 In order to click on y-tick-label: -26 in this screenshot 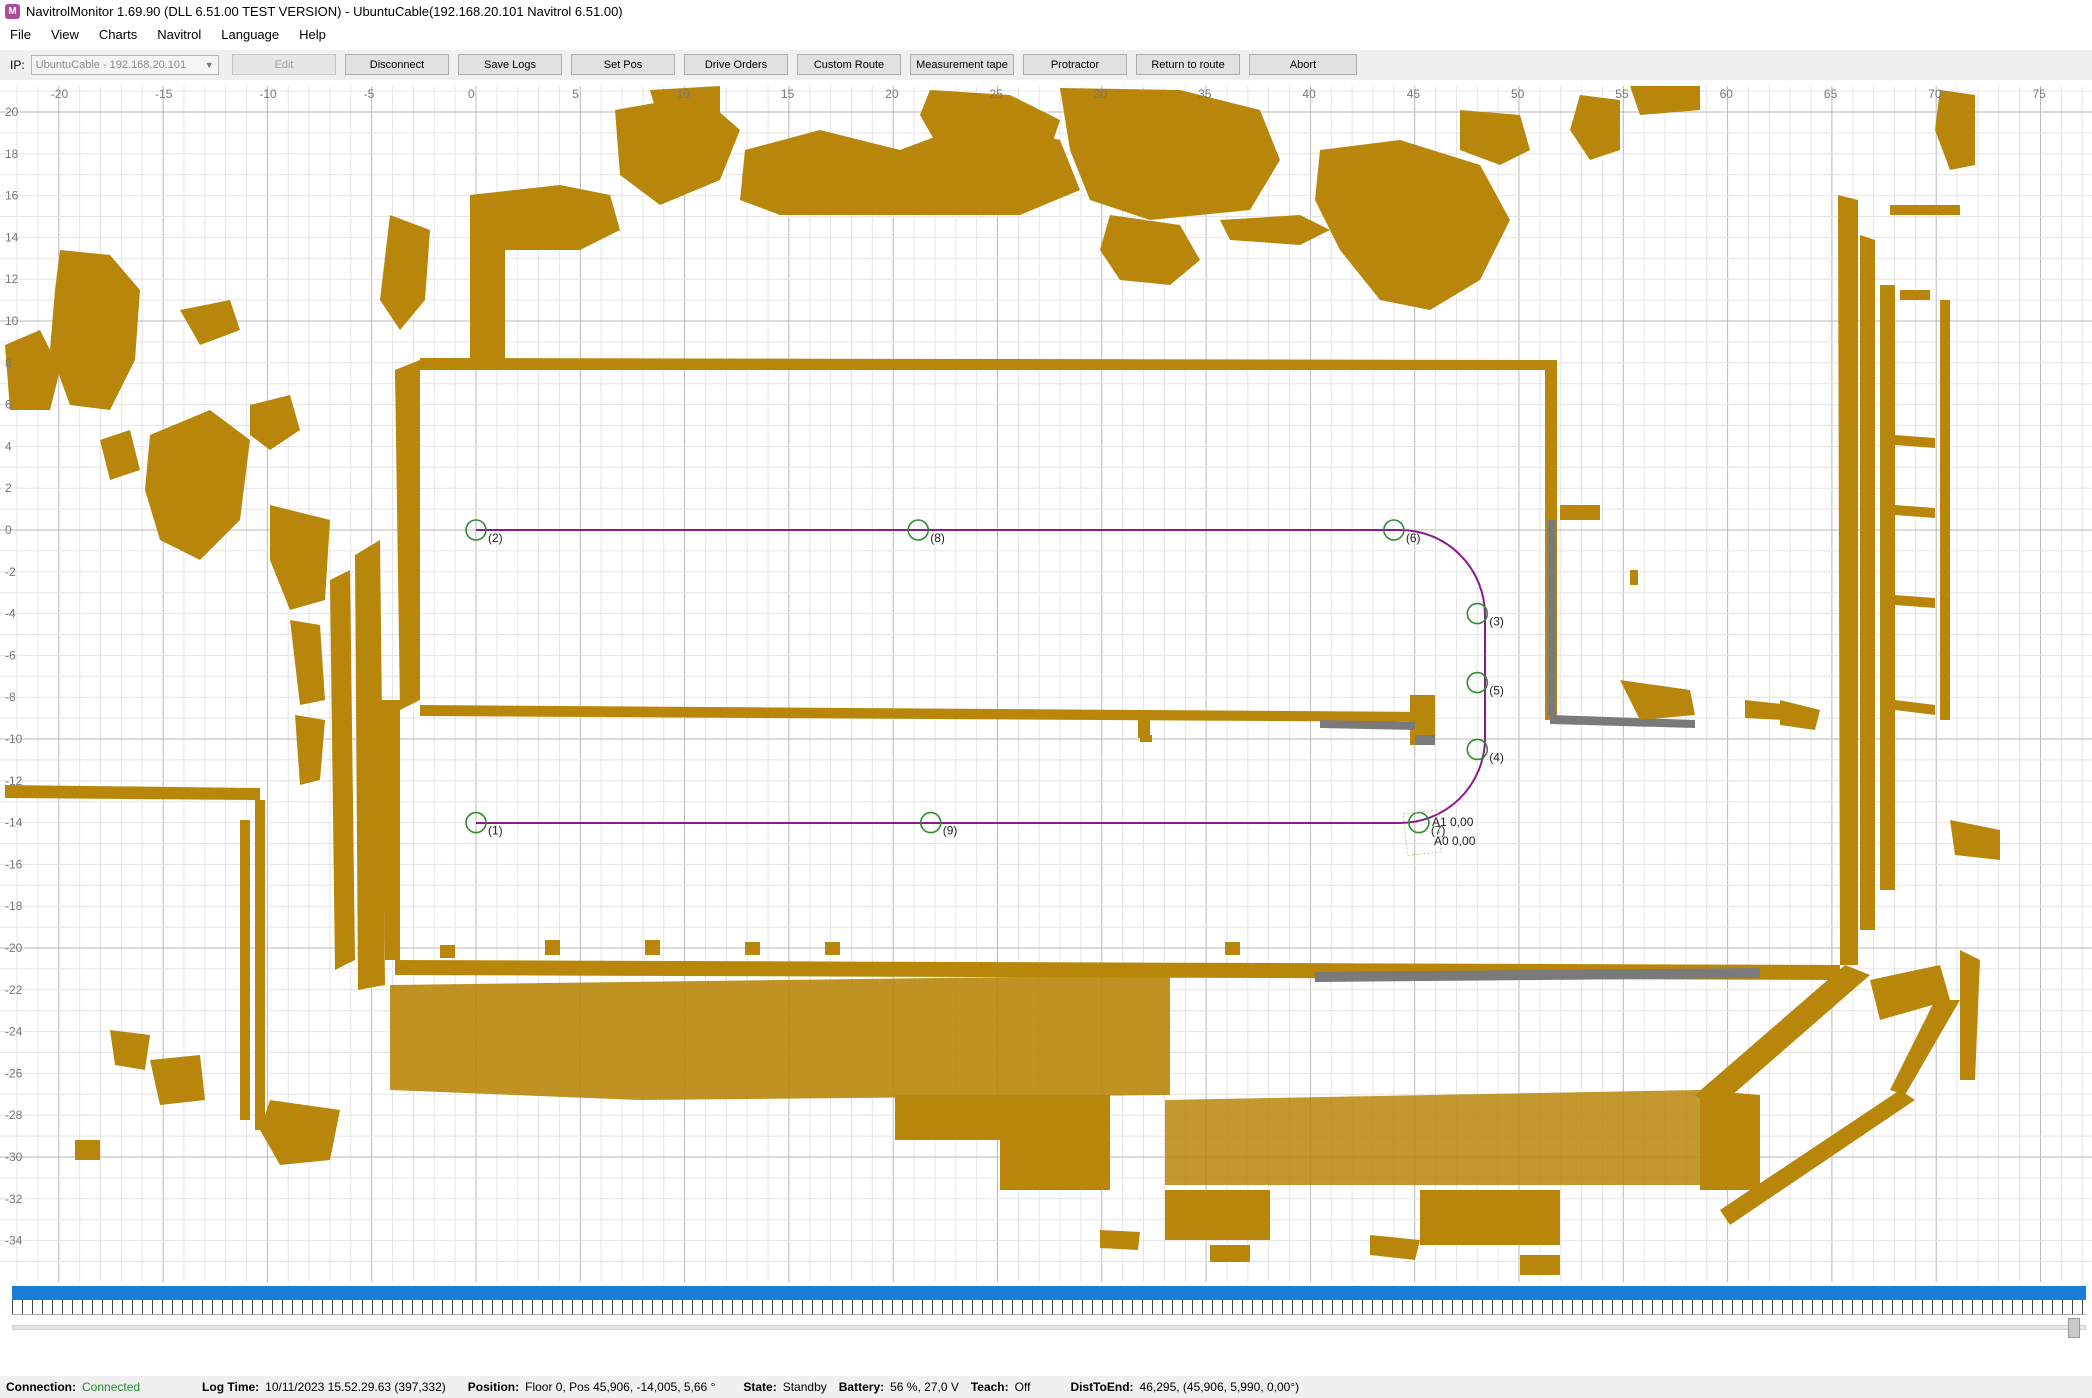, I will do `click(14, 1073)`.